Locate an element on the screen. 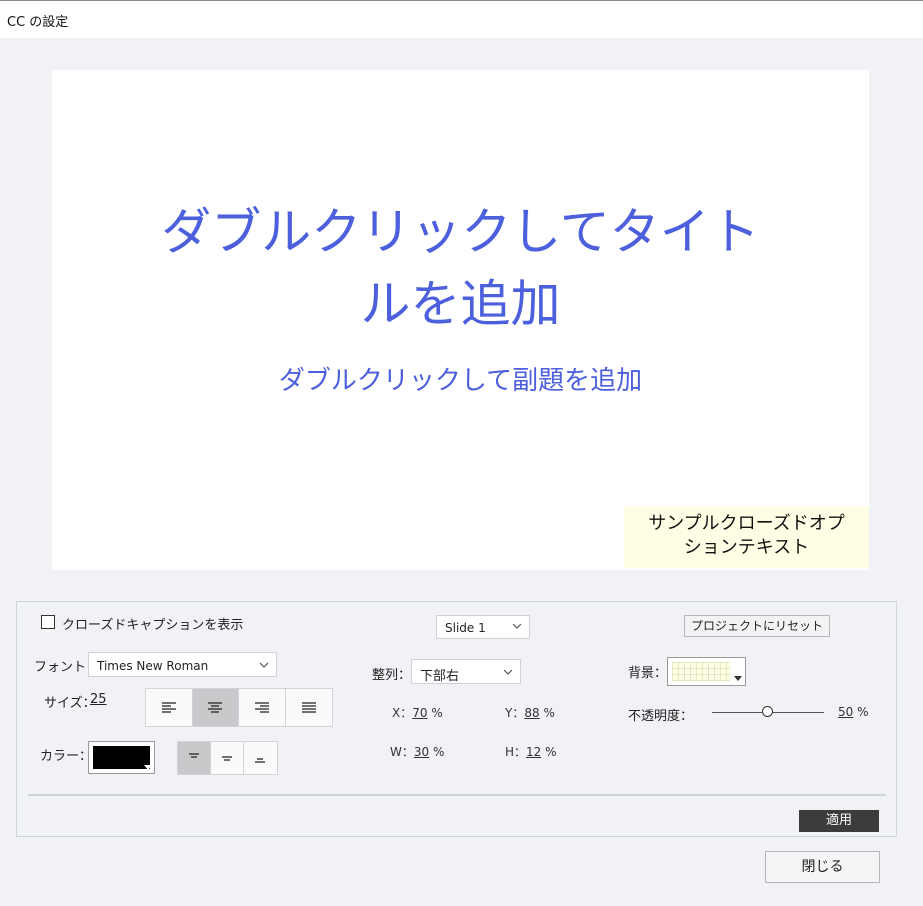 This screenshot has width=923, height=906. slide-subtitle-placeholder: ダブルクリックして副題を追加 is located at coordinates (460, 378).